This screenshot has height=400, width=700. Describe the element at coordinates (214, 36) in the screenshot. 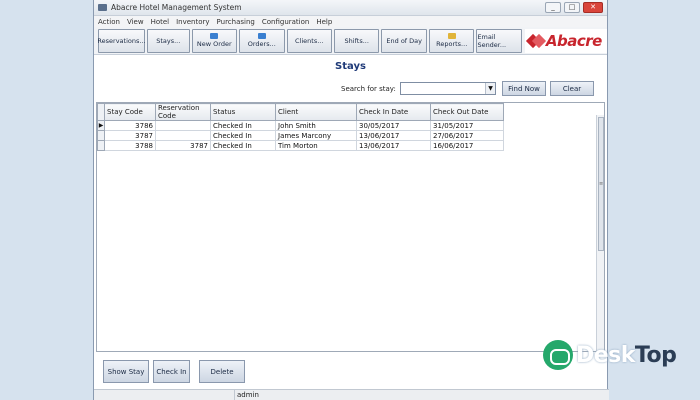

I see `new-order-icon` at that location.